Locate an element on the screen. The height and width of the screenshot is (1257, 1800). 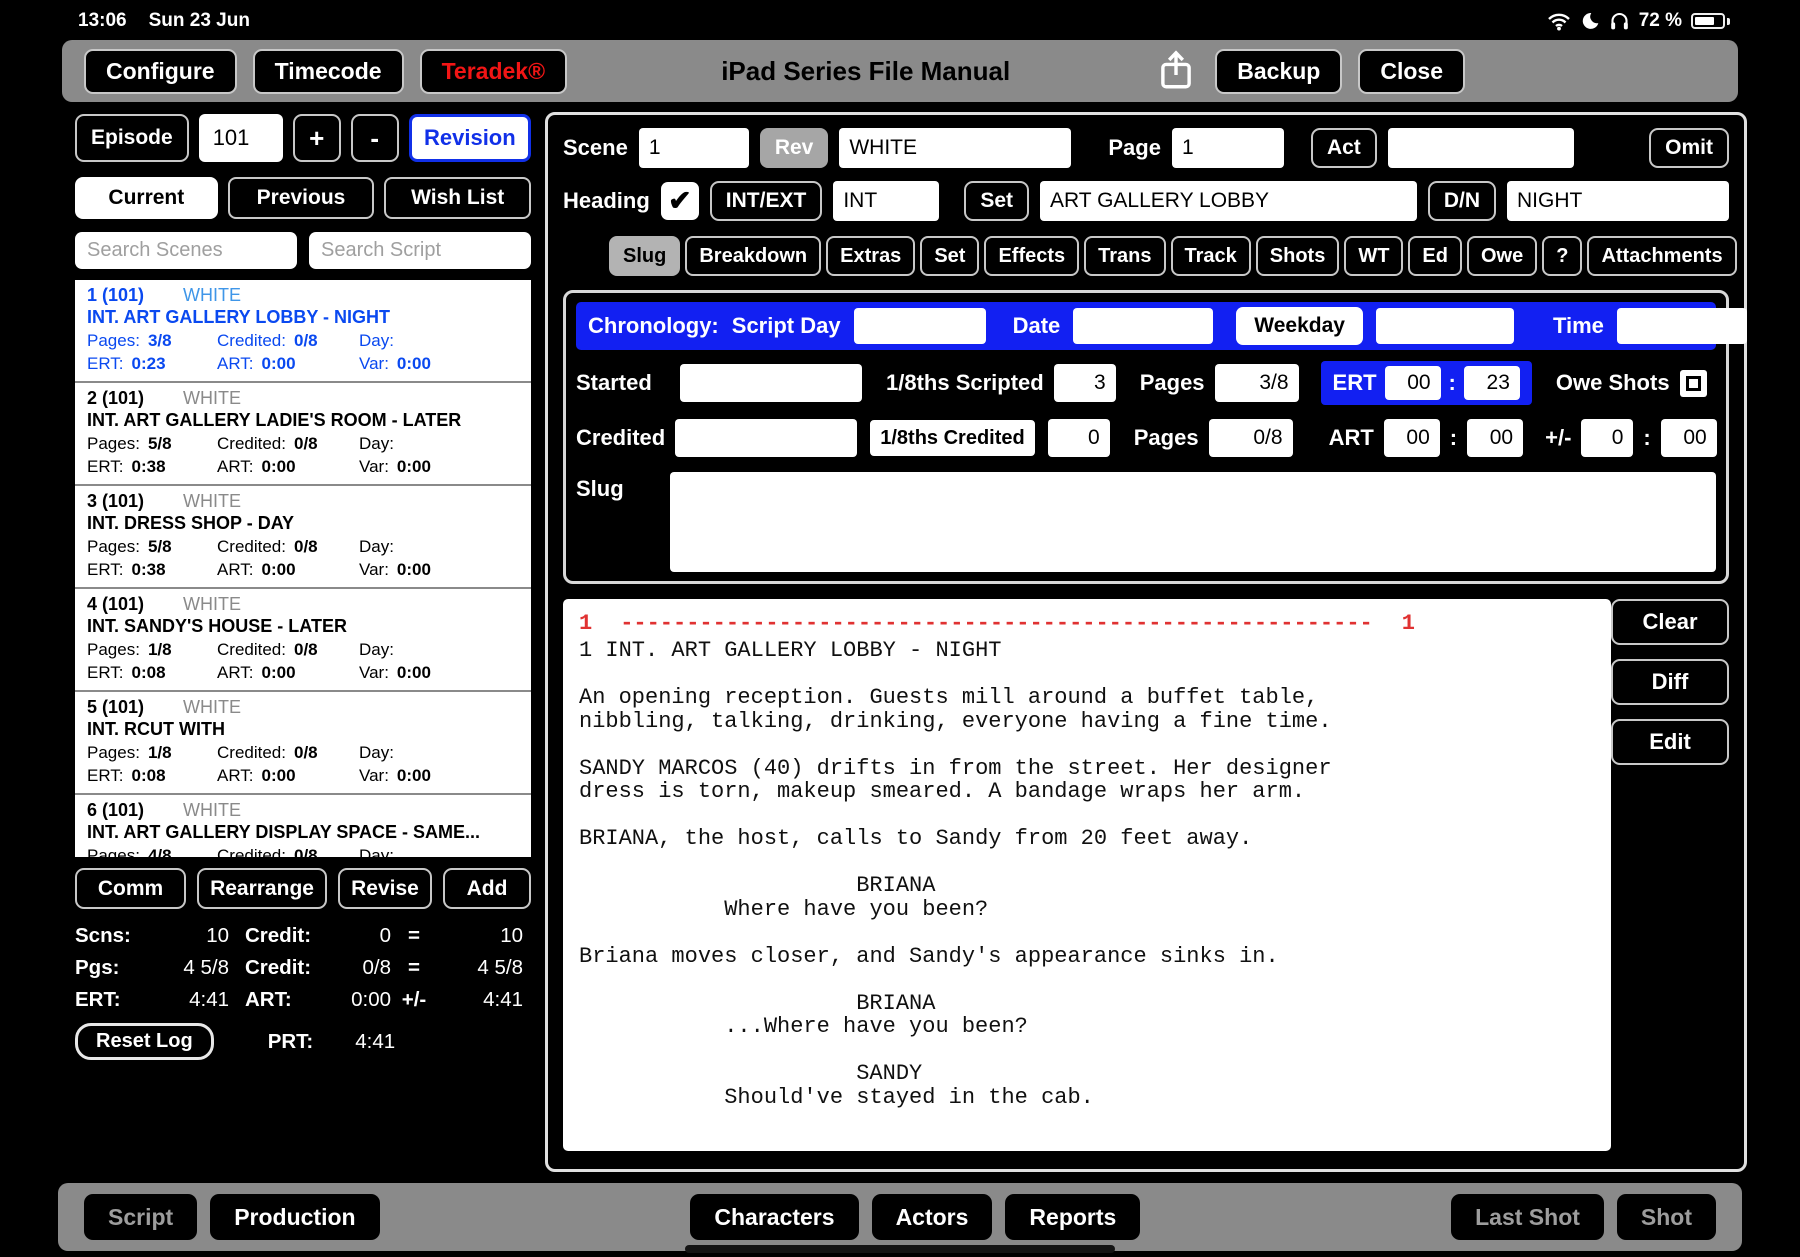
owe-shots-checkbox is located at coordinates (1693, 383).